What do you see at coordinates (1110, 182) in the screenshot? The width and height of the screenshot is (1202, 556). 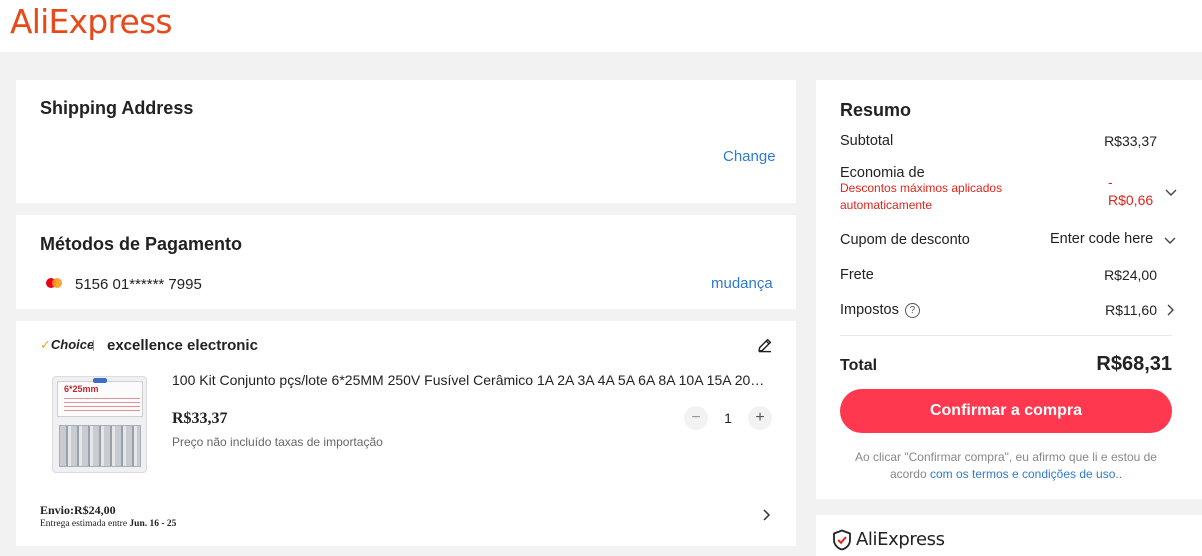 I see `saving-sign: -` at bounding box center [1110, 182].